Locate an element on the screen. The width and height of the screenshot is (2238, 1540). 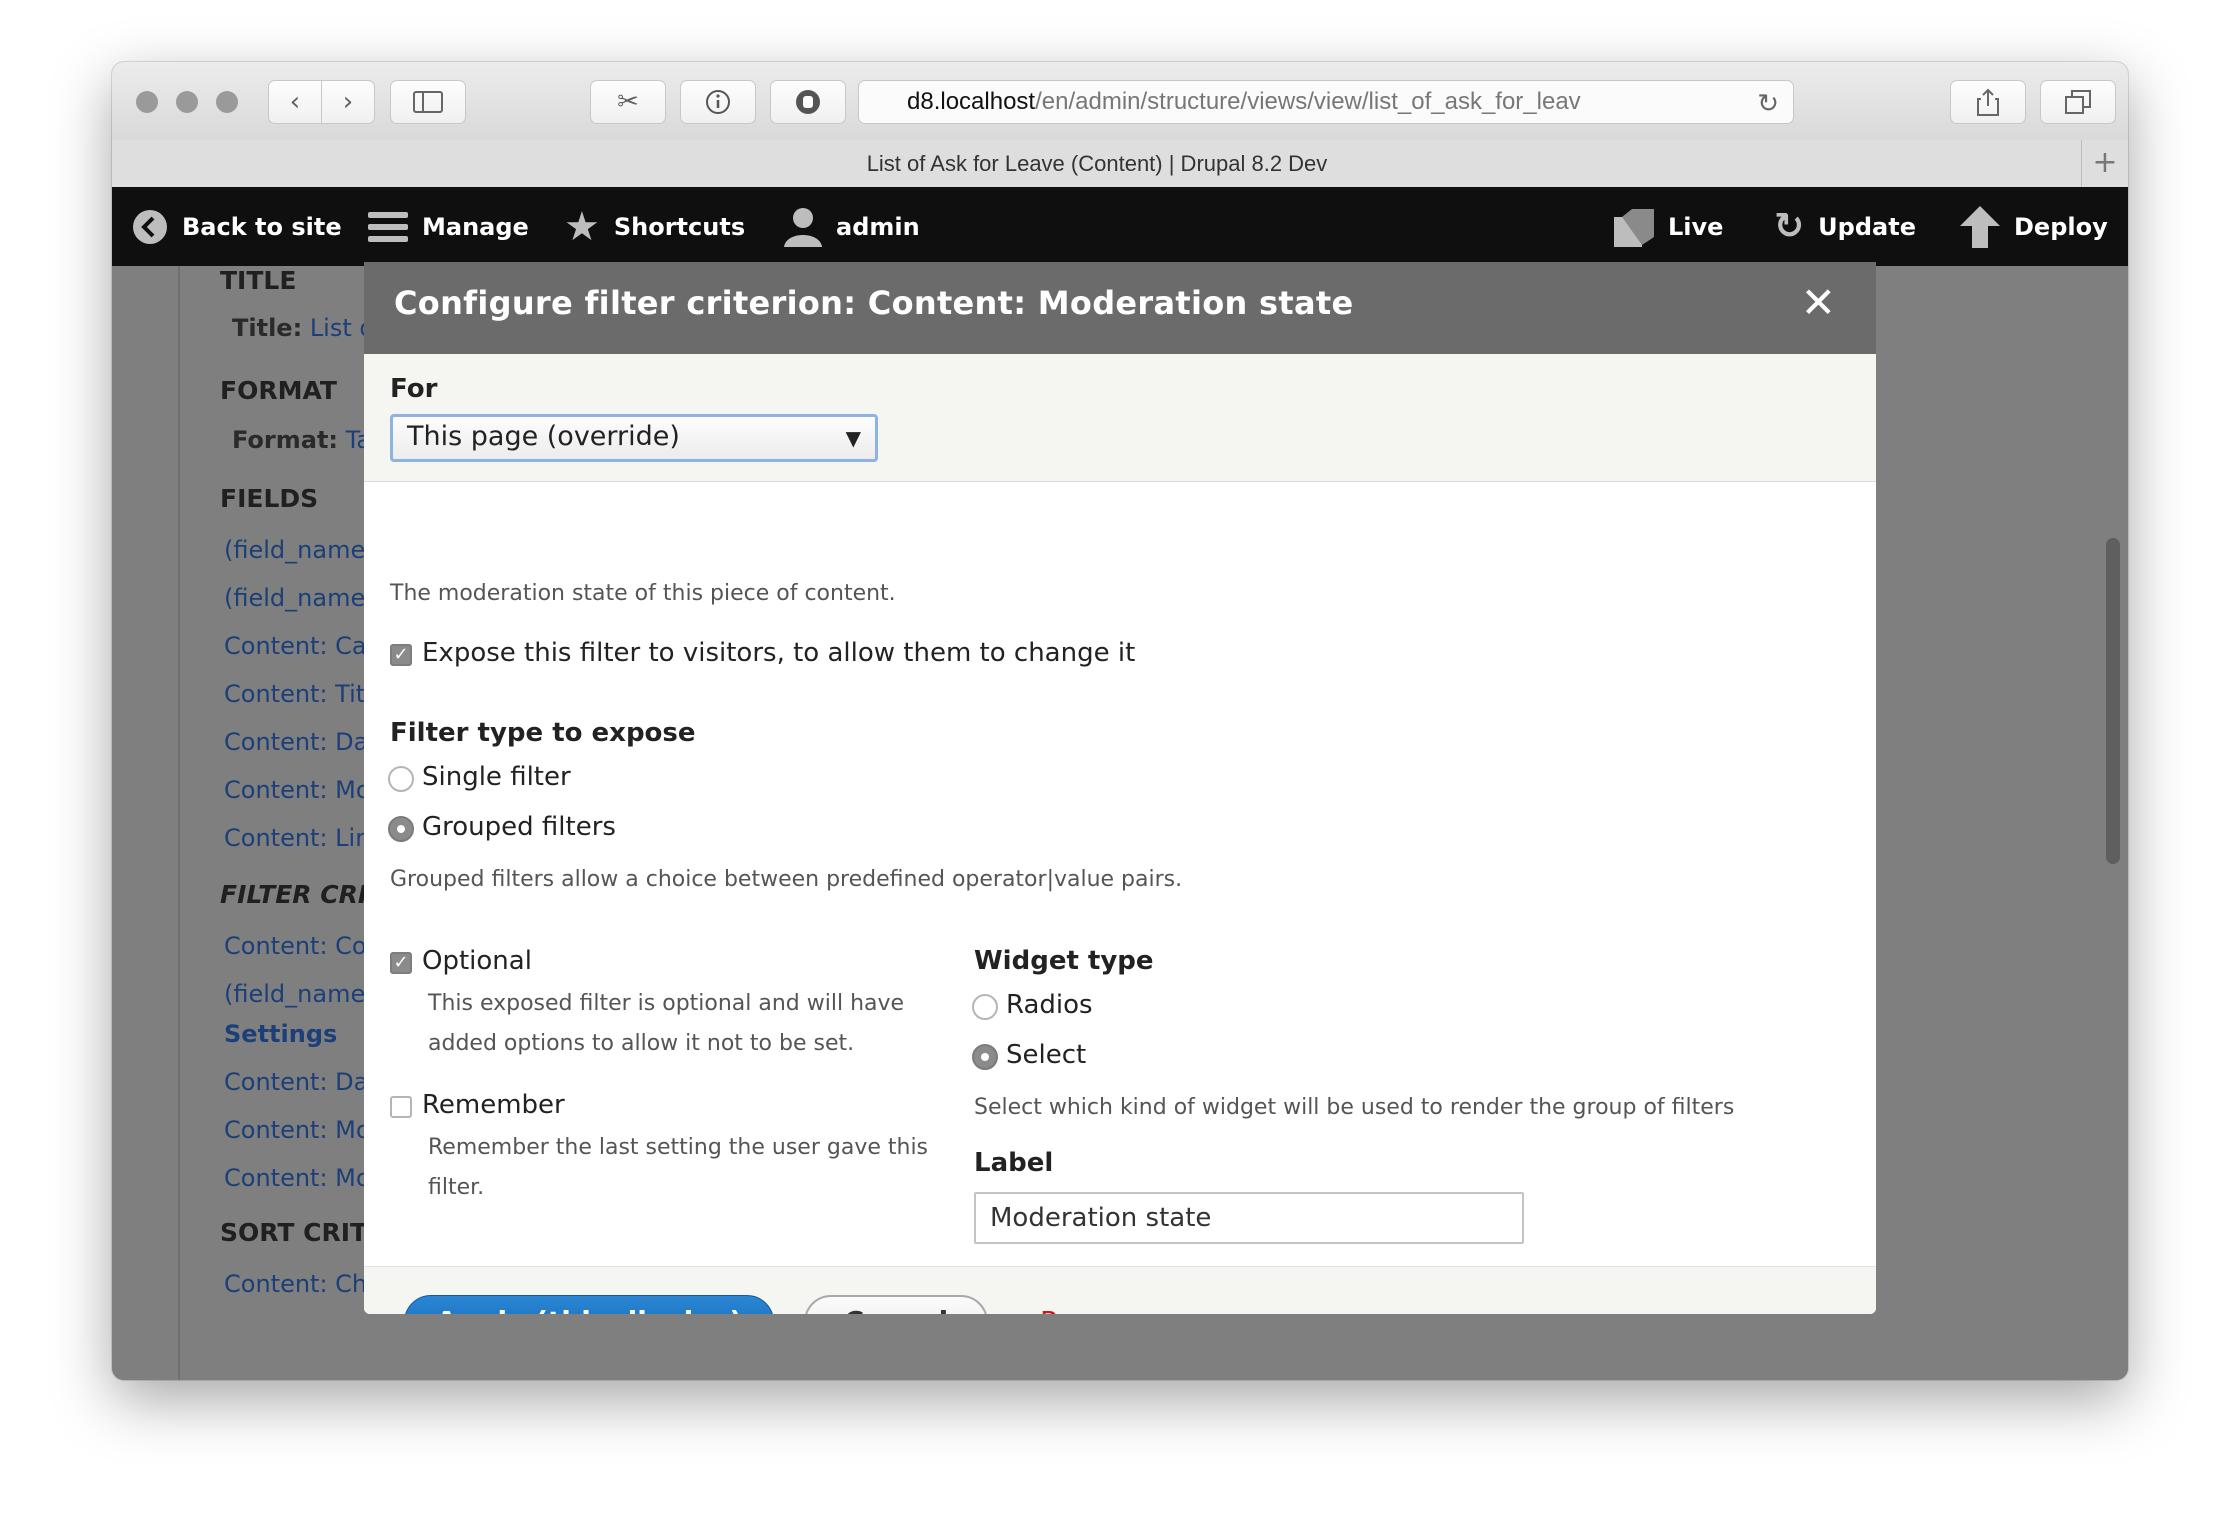
bg-sort-heading: SORT CRIT is located at coordinates (294, 1232).